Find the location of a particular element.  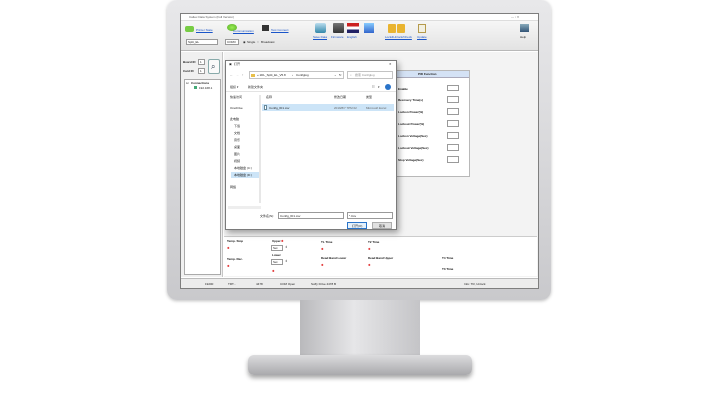

open-button: 打开(O) is located at coordinates (357, 225).